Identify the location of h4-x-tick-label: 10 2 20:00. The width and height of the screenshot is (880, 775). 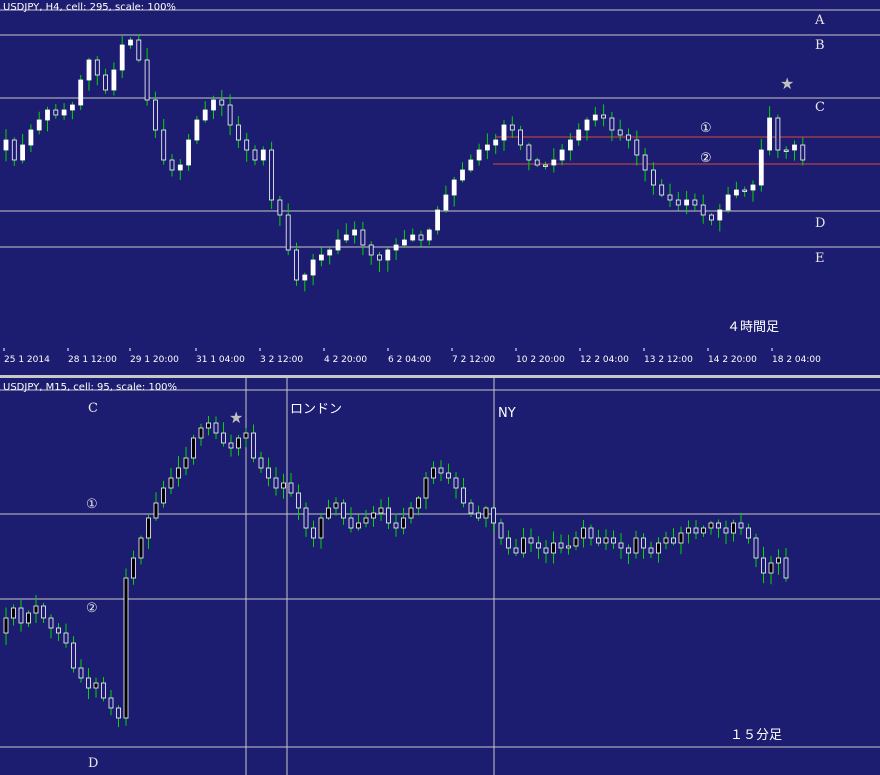
(540, 360).